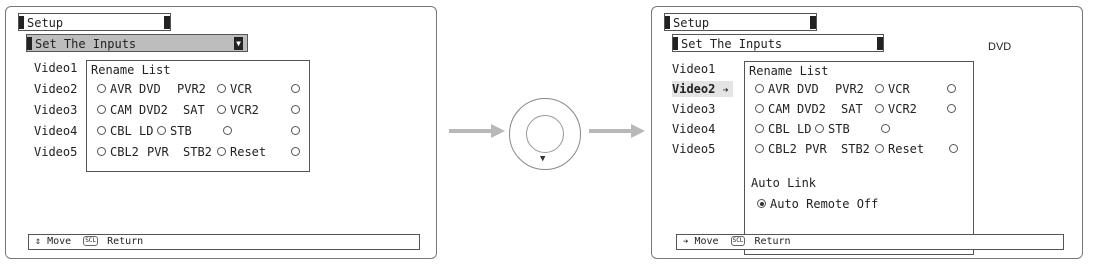 The height and width of the screenshot is (265, 1095). I want to click on auto-link-option: Auto Remote Off, so click(817, 204).